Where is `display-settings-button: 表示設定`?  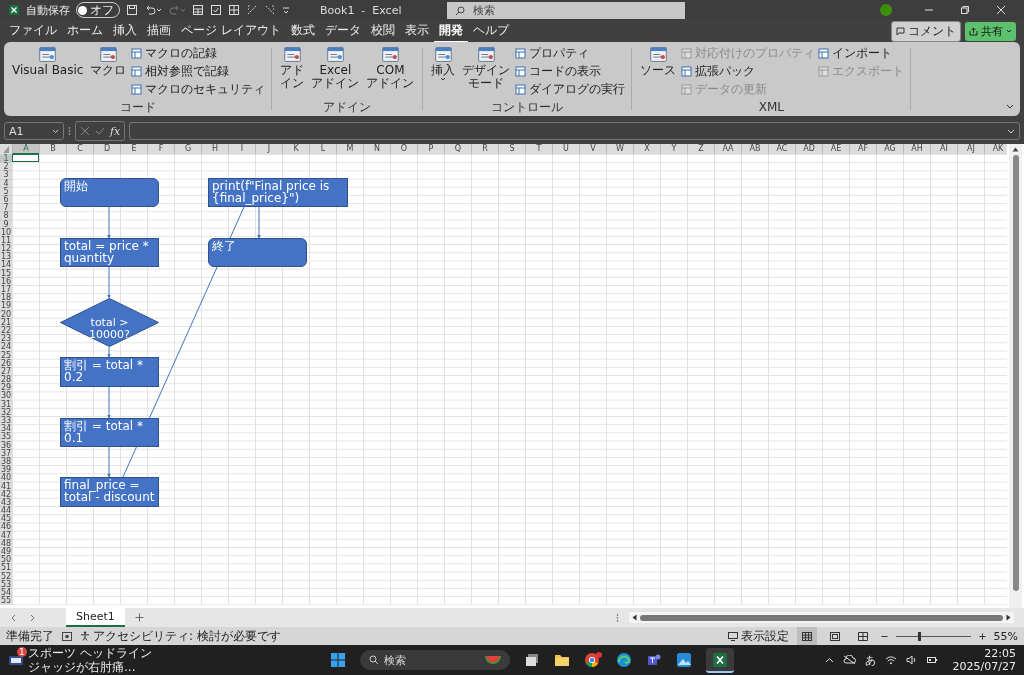 display-settings-button: 表示設定 is located at coordinates (758, 636).